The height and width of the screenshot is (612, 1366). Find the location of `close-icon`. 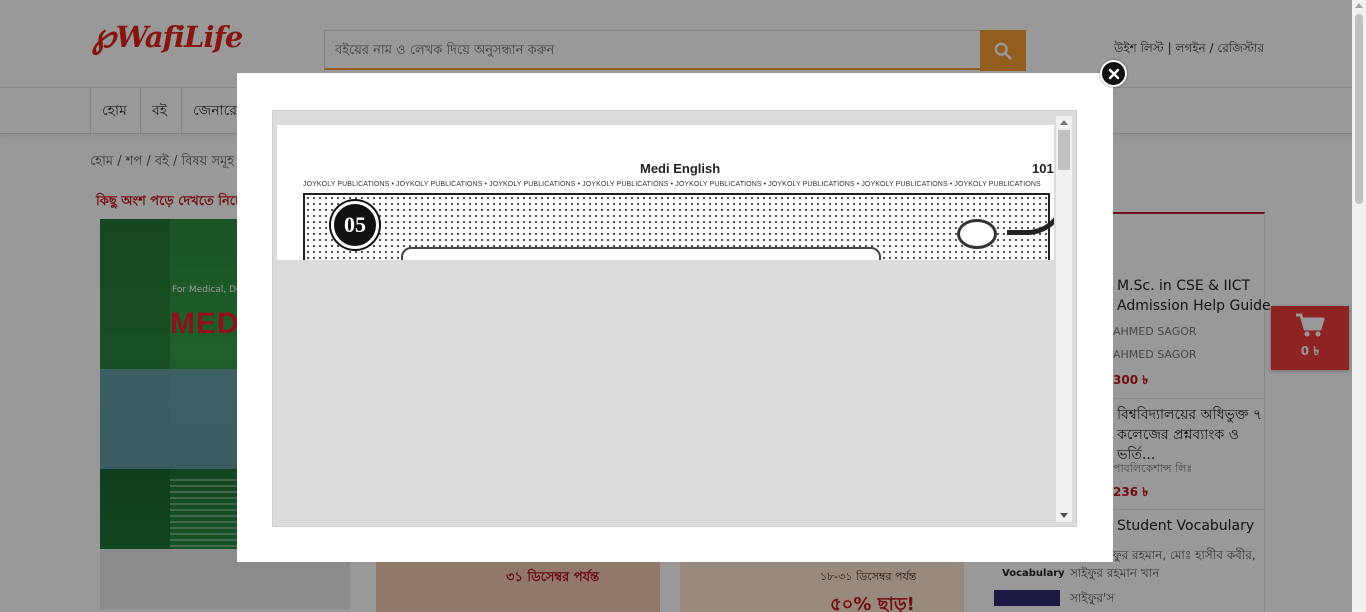

close-icon is located at coordinates (1113, 73).